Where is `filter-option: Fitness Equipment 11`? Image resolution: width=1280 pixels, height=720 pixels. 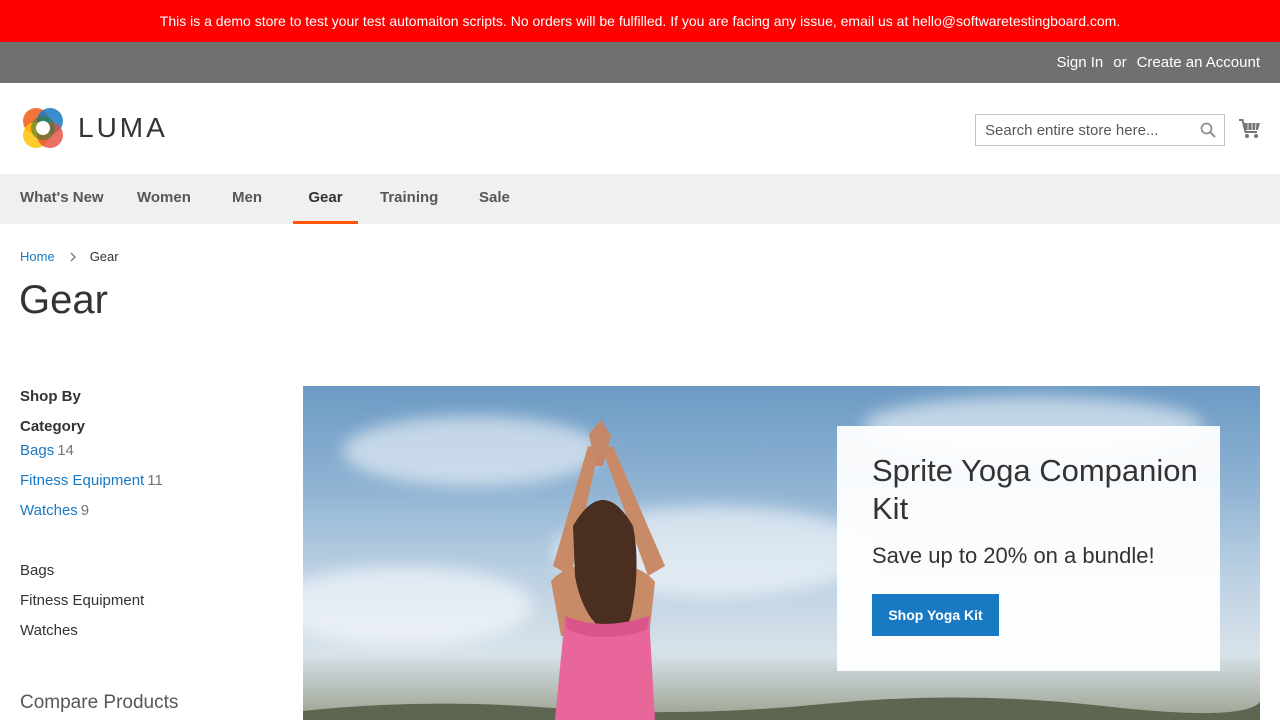 filter-option: Fitness Equipment 11 is located at coordinates (91, 480).